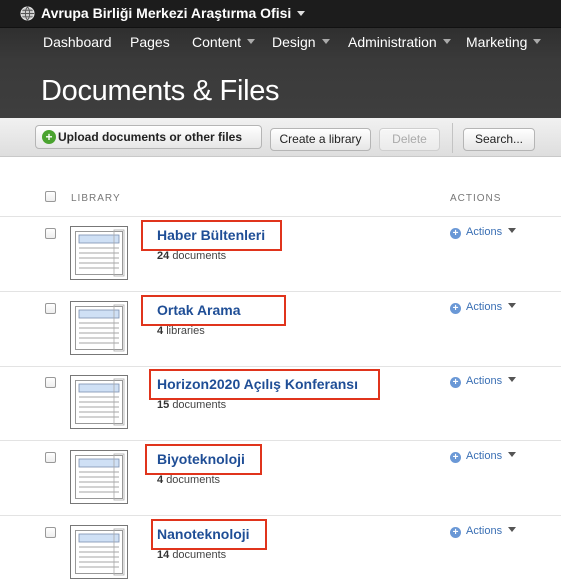  I want to click on column-header-library: LIBRARY, so click(96, 198).